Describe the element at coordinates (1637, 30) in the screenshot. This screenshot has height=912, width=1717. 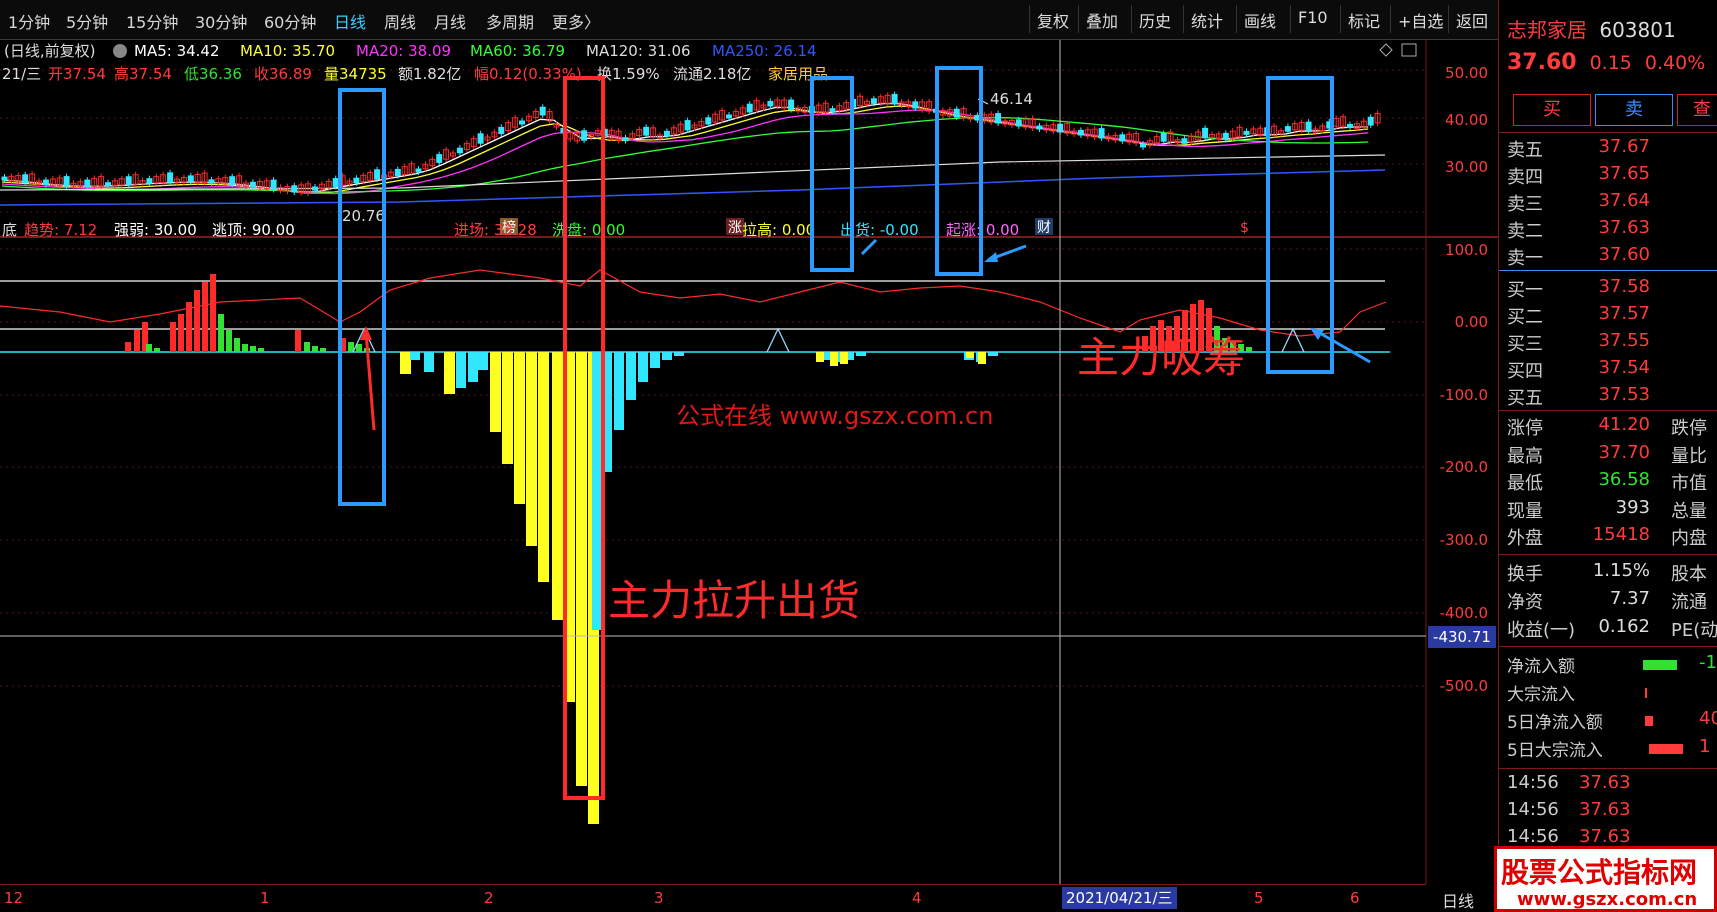
I see `stock-code: 603801` at that location.